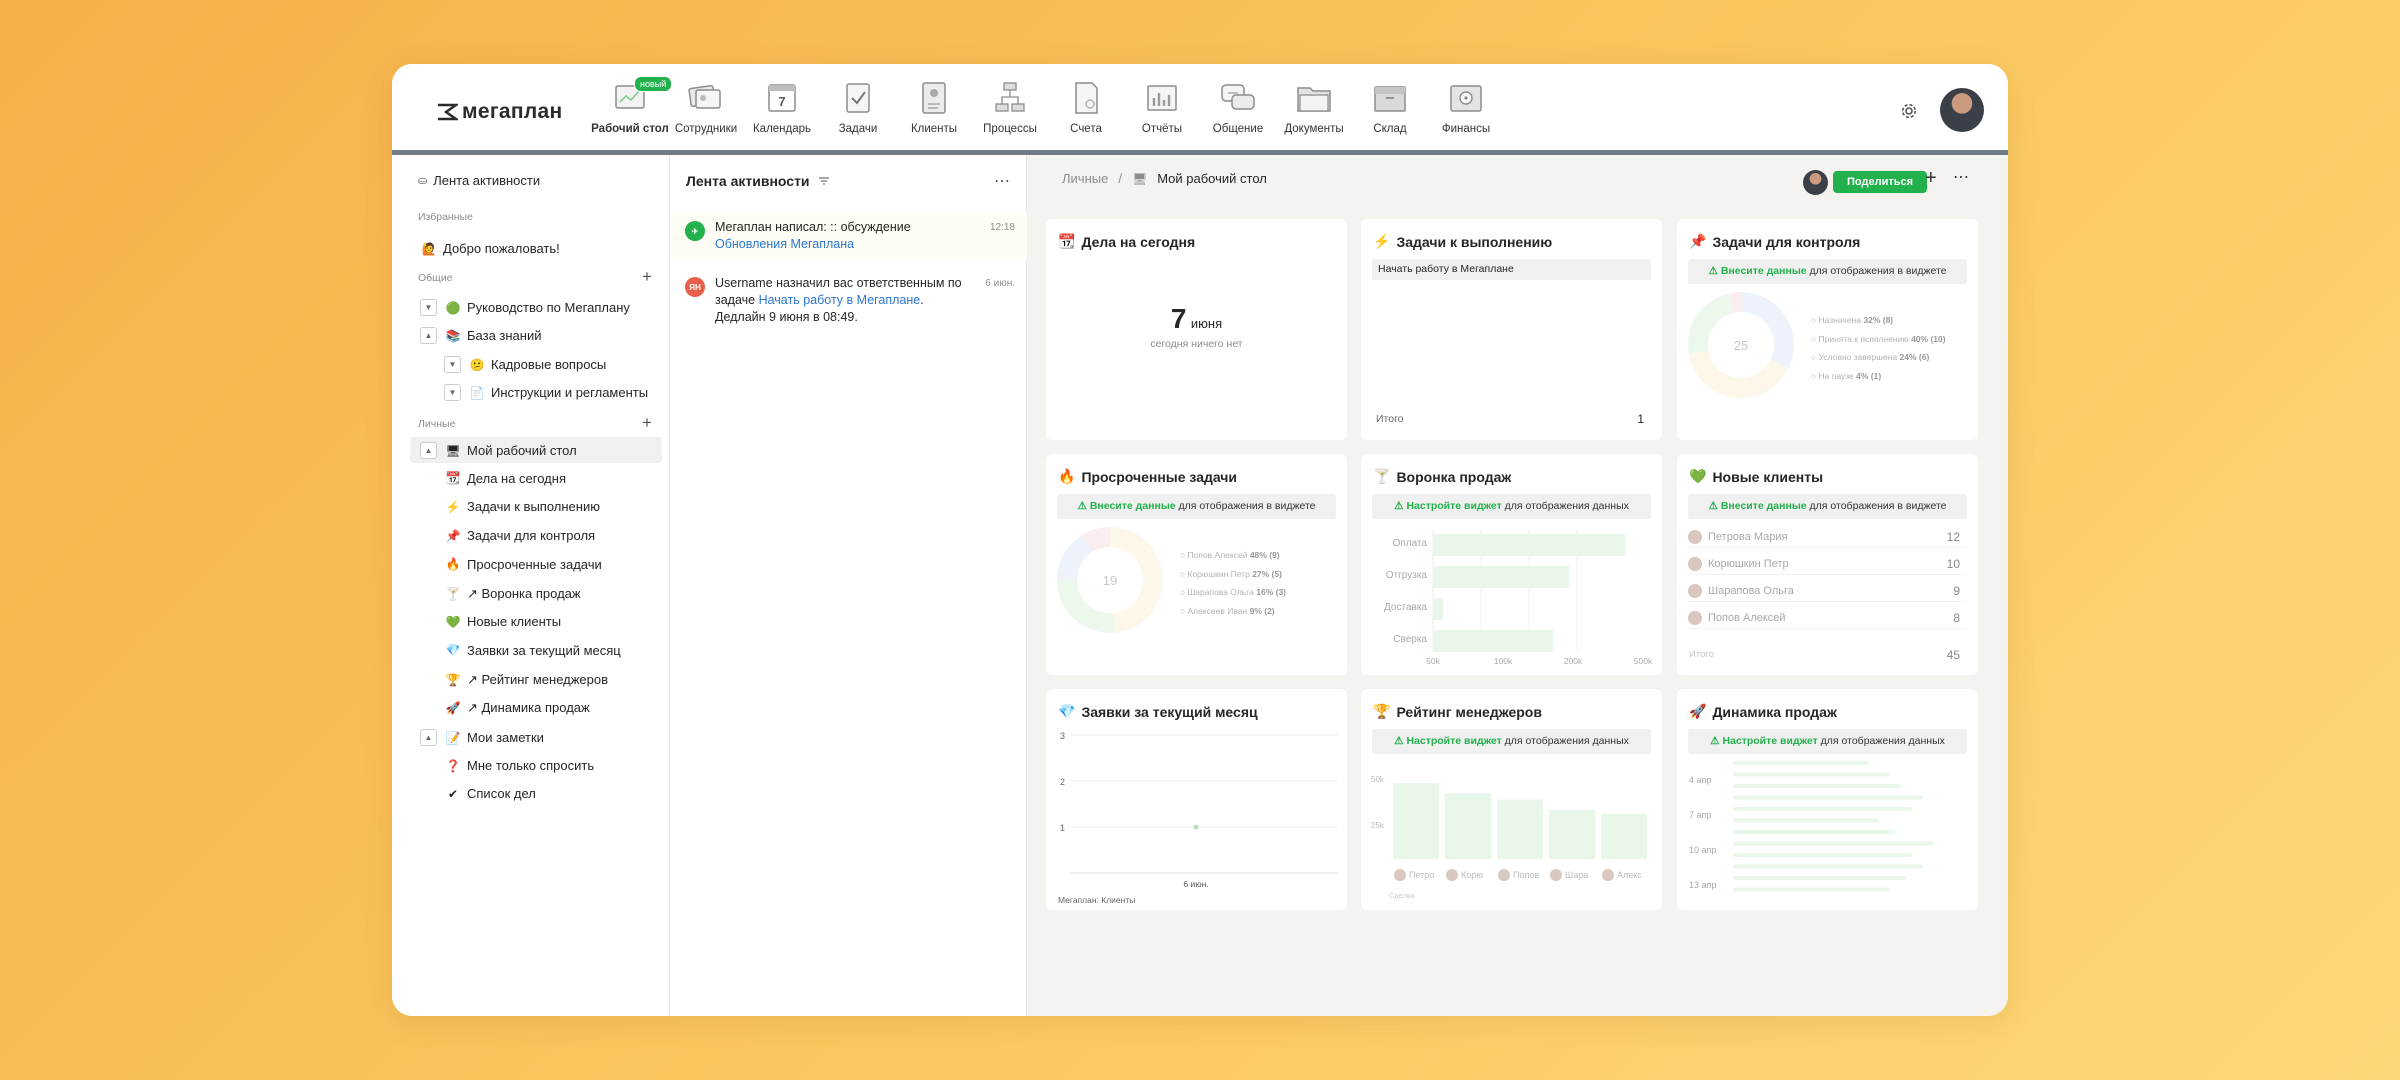 Image resolution: width=2400 pixels, height=1080 pixels. What do you see at coordinates (479, 180) in the screenshot?
I see `sidebar-item-activity-feed: ⛀ Лента активности` at bounding box center [479, 180].